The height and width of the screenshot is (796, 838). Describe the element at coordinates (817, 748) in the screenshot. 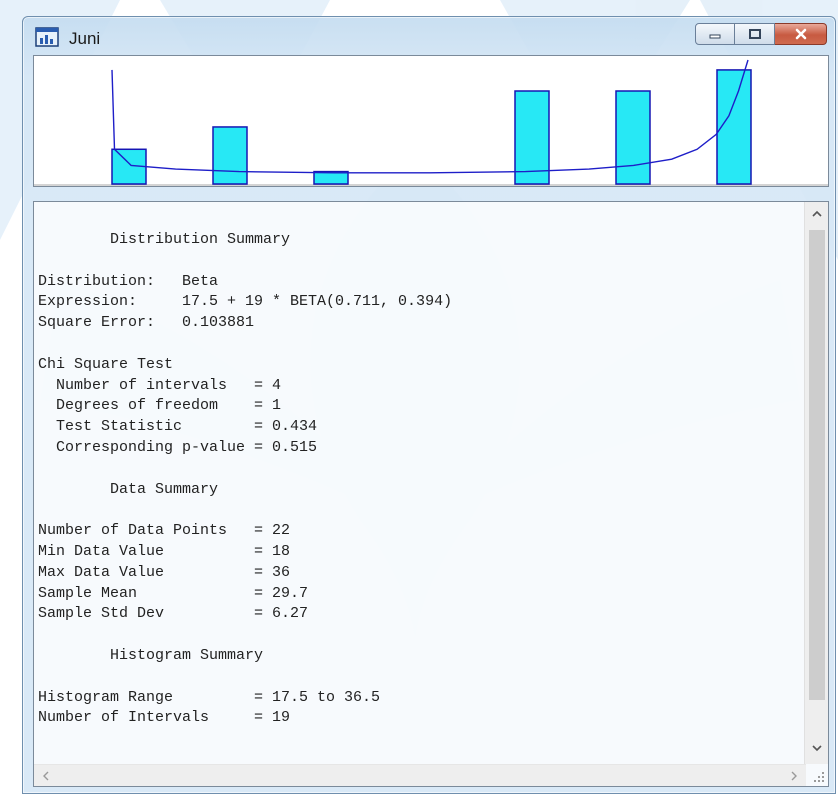

I see `chevron-down-icon` at that location.